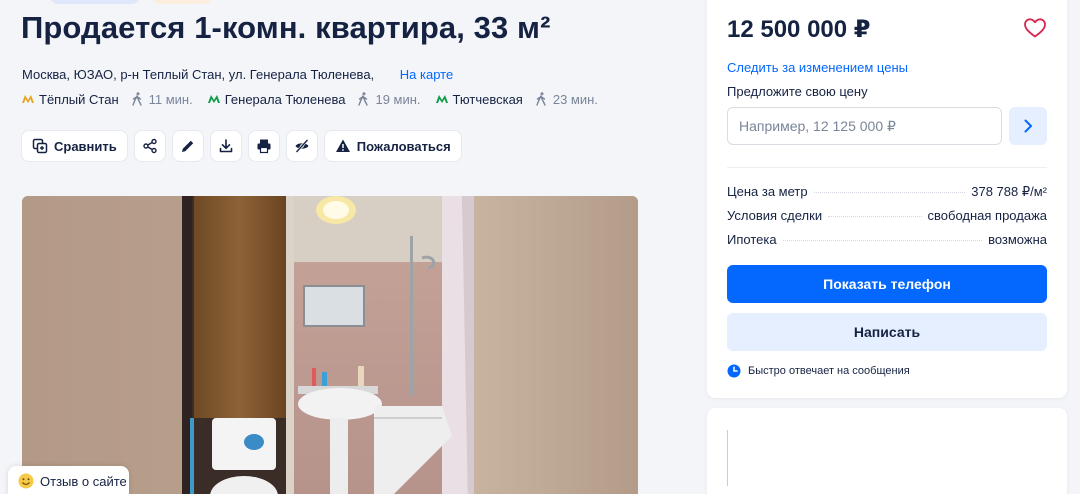  I want to click on download-icon, so click(226, 146).